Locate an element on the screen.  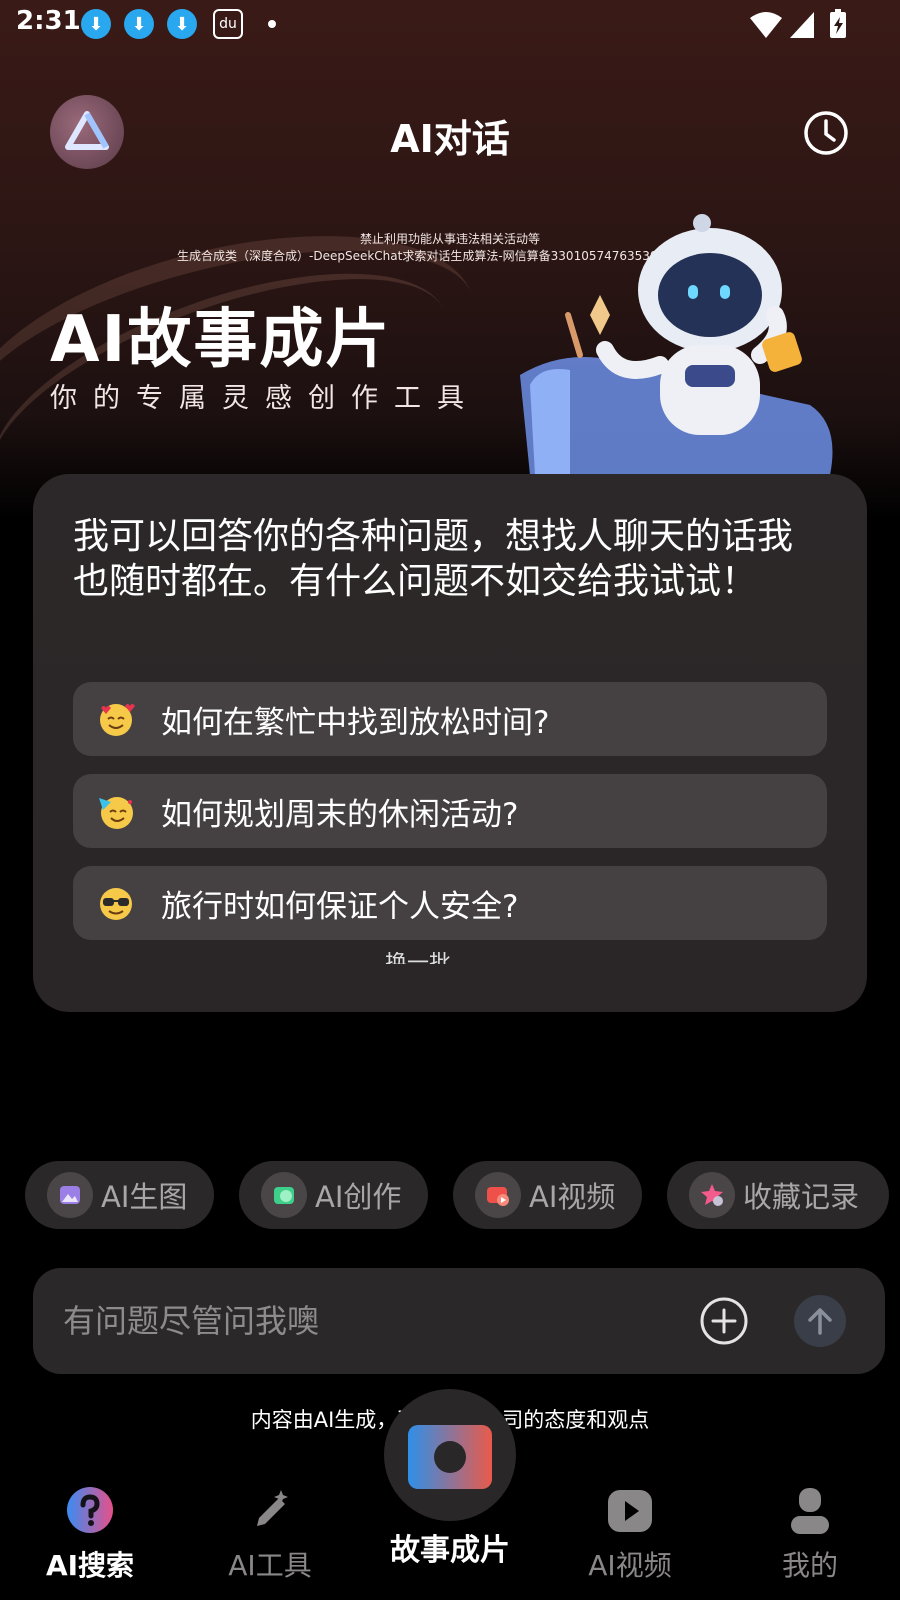
refresh-suggestions-link: 换一批 is located at coordinates (418, 958).